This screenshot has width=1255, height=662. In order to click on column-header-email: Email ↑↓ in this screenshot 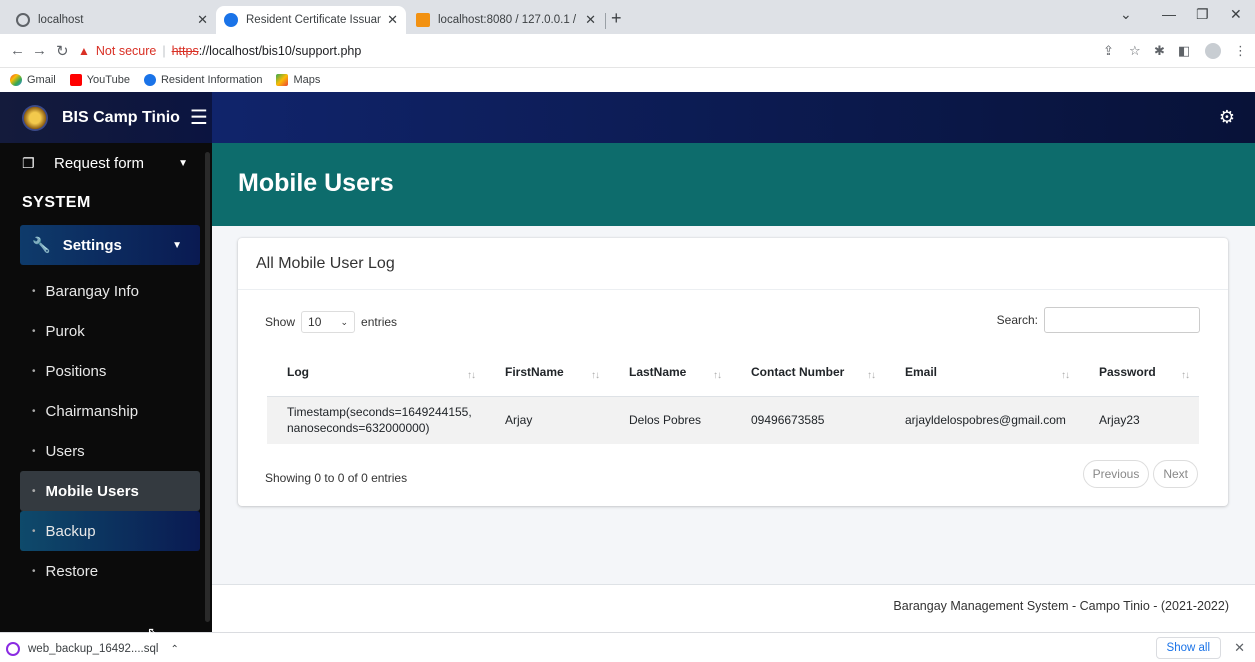, I will do `click(982, 372)`.